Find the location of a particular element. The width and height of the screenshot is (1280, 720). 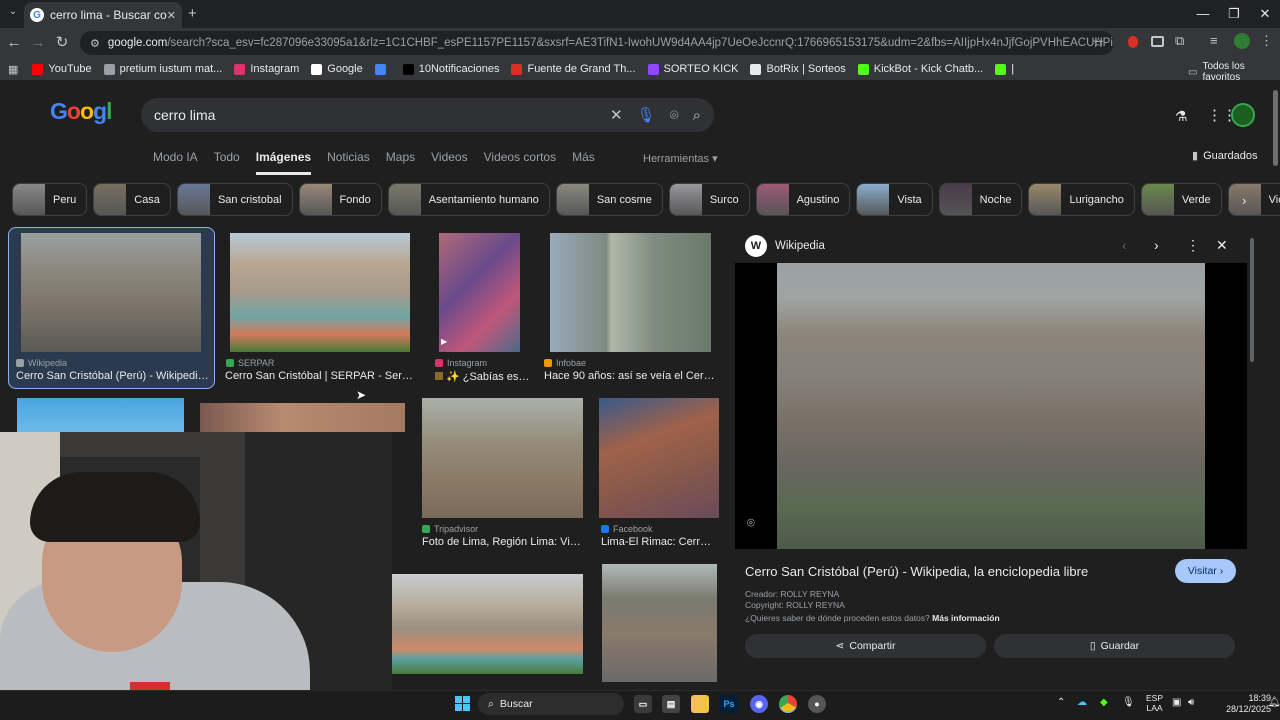

search-tab: Videos is located at coordinates (449, 162).